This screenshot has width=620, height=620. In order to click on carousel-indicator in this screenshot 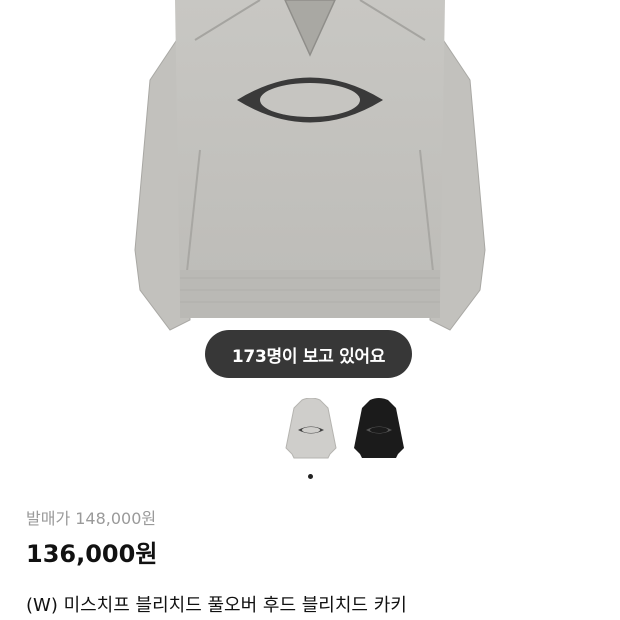, I will do `click(310, 476)`.